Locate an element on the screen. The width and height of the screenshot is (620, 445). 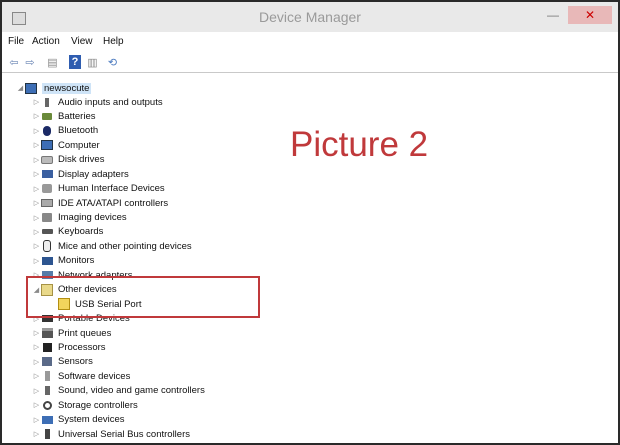
ide-icon is located at coordinates (47, 203).